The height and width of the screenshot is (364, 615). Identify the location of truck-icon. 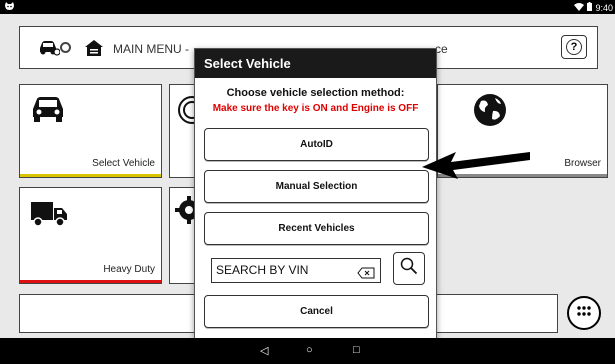
(49, 216).